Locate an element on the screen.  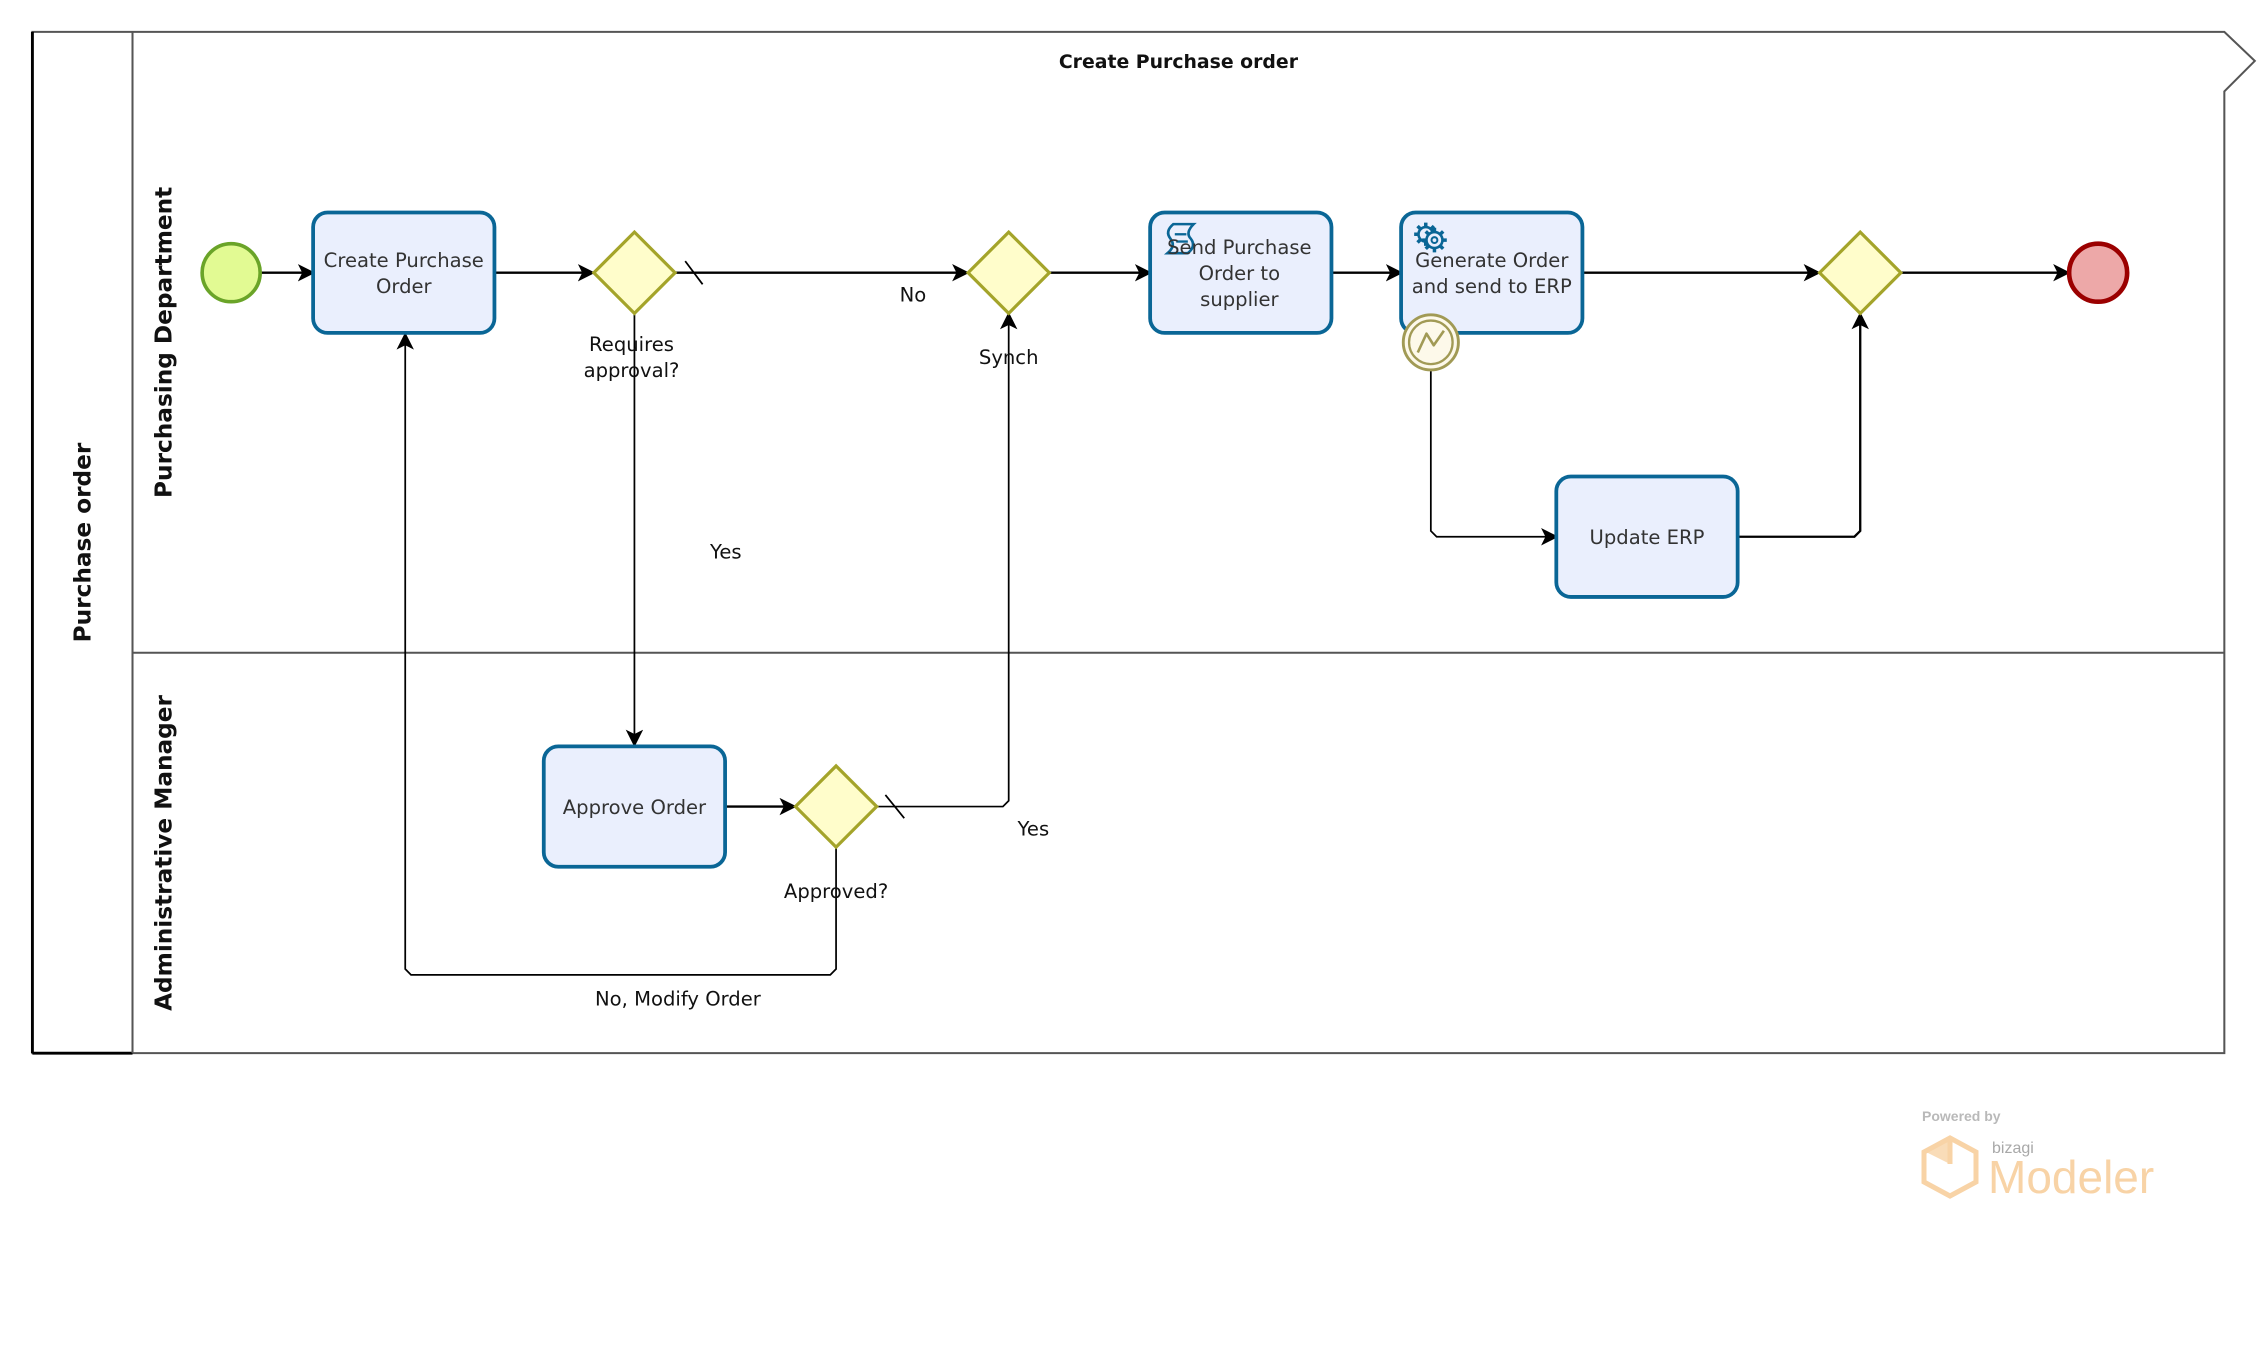
lane-label-purchasing: Purchasing Department is located at coordinates (164, 342).